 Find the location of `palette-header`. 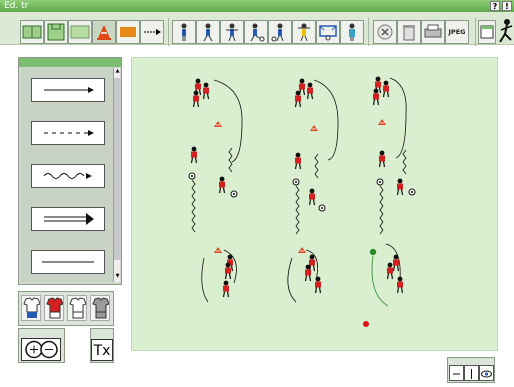

palette-header is located at coordinates (70, 62).